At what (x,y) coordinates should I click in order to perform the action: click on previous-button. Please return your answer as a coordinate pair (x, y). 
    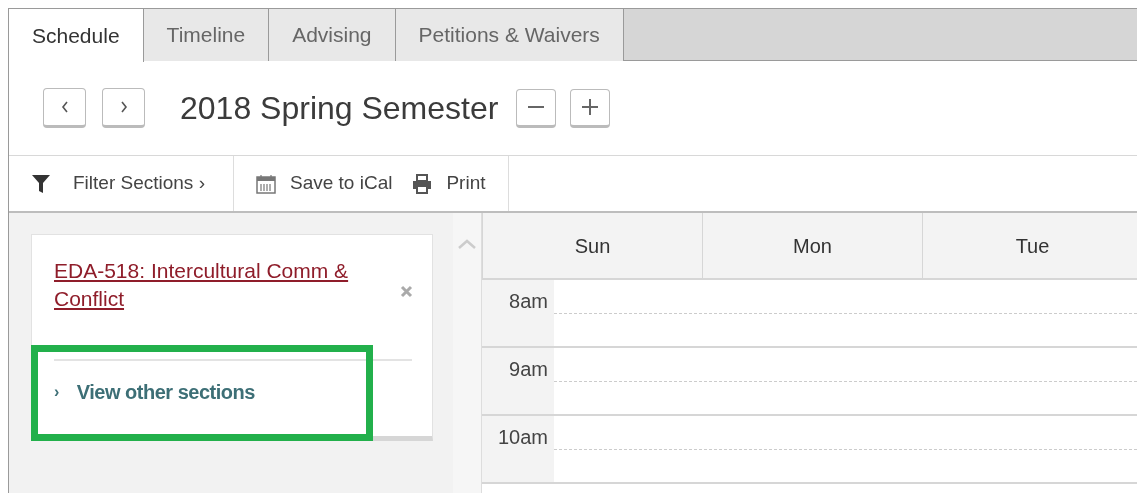
    Looking at the image, I should click on (64, 108).